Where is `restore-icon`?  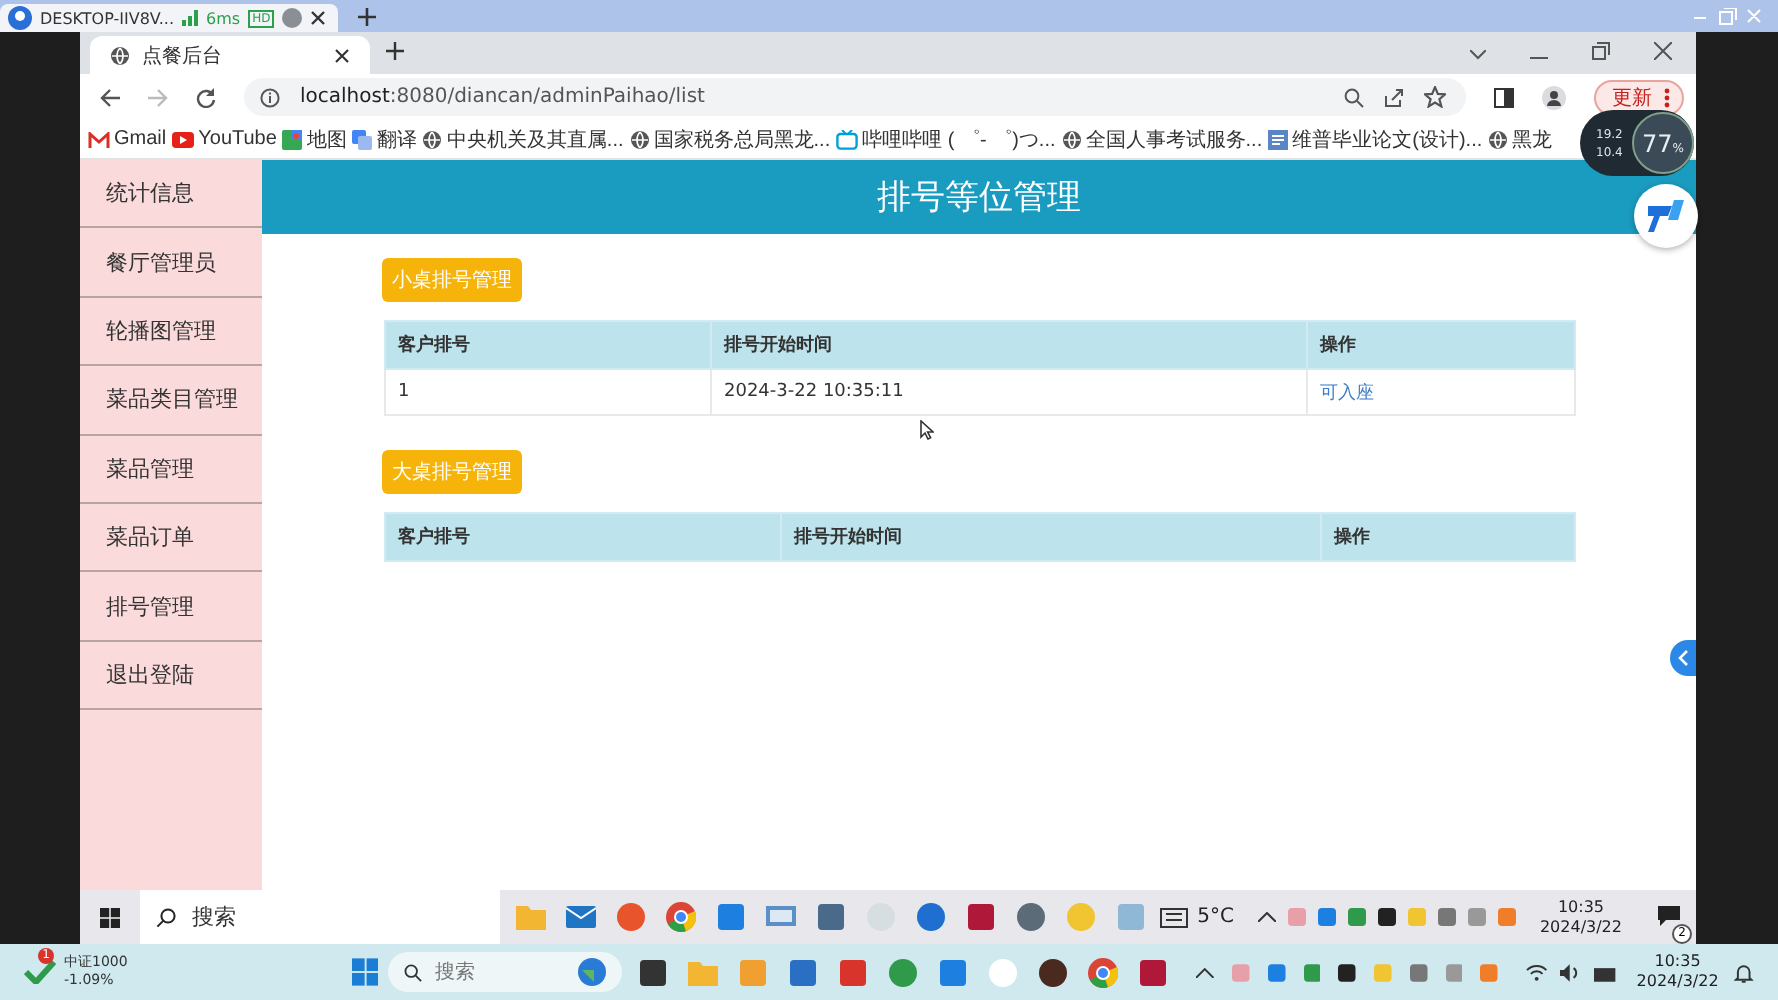
restore-icon is located at coordinates (1601, 51).